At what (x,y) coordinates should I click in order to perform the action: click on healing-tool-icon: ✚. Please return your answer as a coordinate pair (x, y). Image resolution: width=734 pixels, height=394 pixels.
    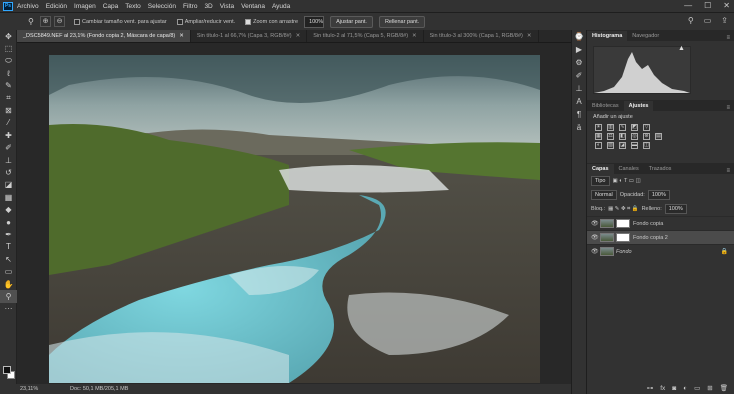
    Looking at the image, I should click on (8, 135).